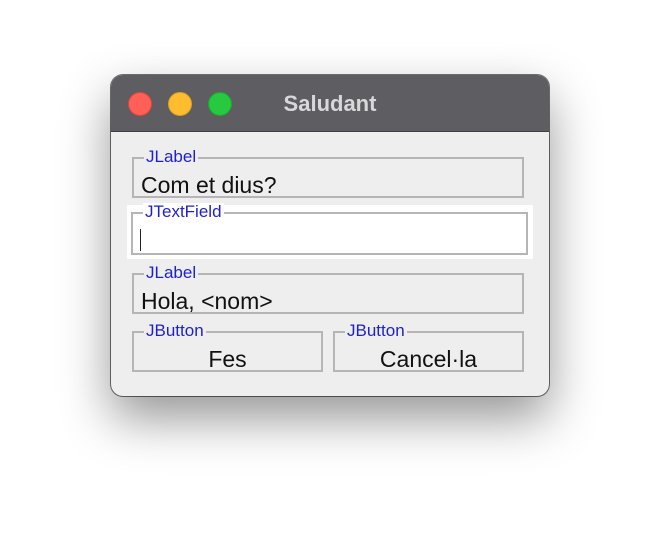  I want to click on window-title: Saludant, so click(330, 103).